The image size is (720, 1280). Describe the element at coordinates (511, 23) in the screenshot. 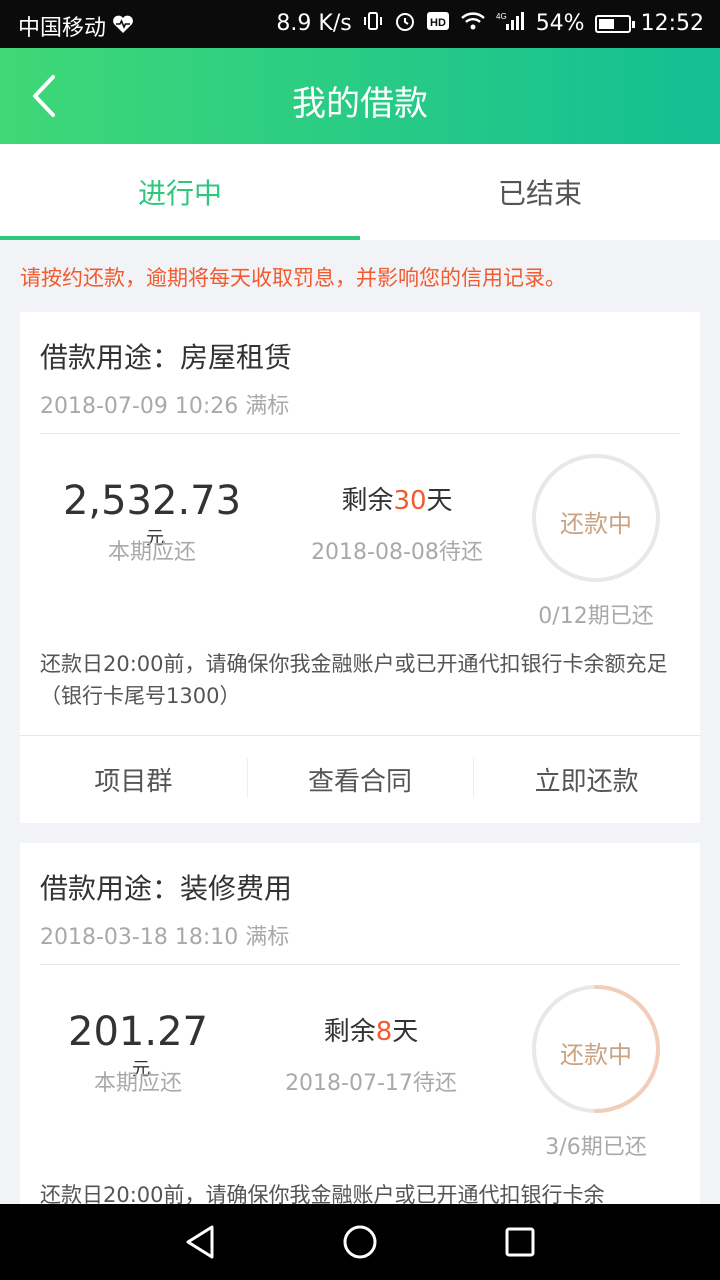

I see `signal-icon: 4G` at that location.